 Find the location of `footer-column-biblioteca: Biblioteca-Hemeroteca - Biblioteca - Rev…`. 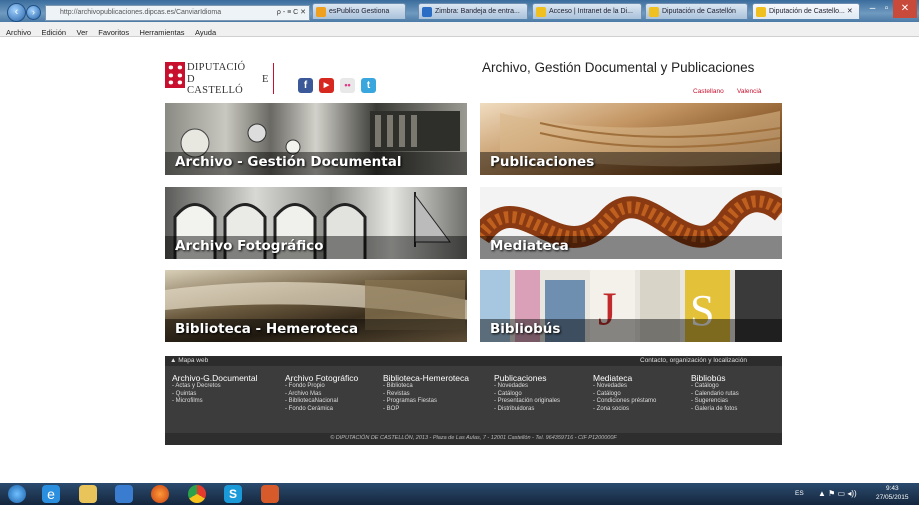

footer-column-biblioteca: Biblioteca-Hemeroteca - Biblioteca - Rev… is located at coordinates (426, 393).